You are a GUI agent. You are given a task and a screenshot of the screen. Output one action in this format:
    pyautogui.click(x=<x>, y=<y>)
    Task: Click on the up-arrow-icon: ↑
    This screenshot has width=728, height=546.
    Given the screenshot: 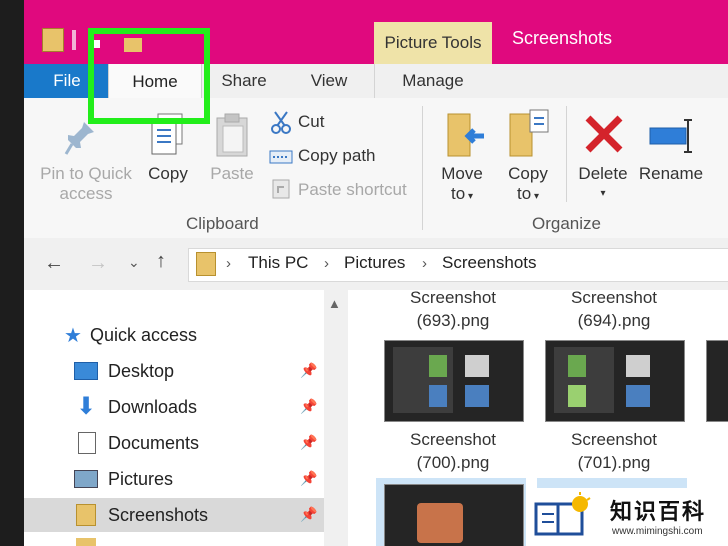 What is the action you would take?
    pyautogui.click(x=161, y=261)
    